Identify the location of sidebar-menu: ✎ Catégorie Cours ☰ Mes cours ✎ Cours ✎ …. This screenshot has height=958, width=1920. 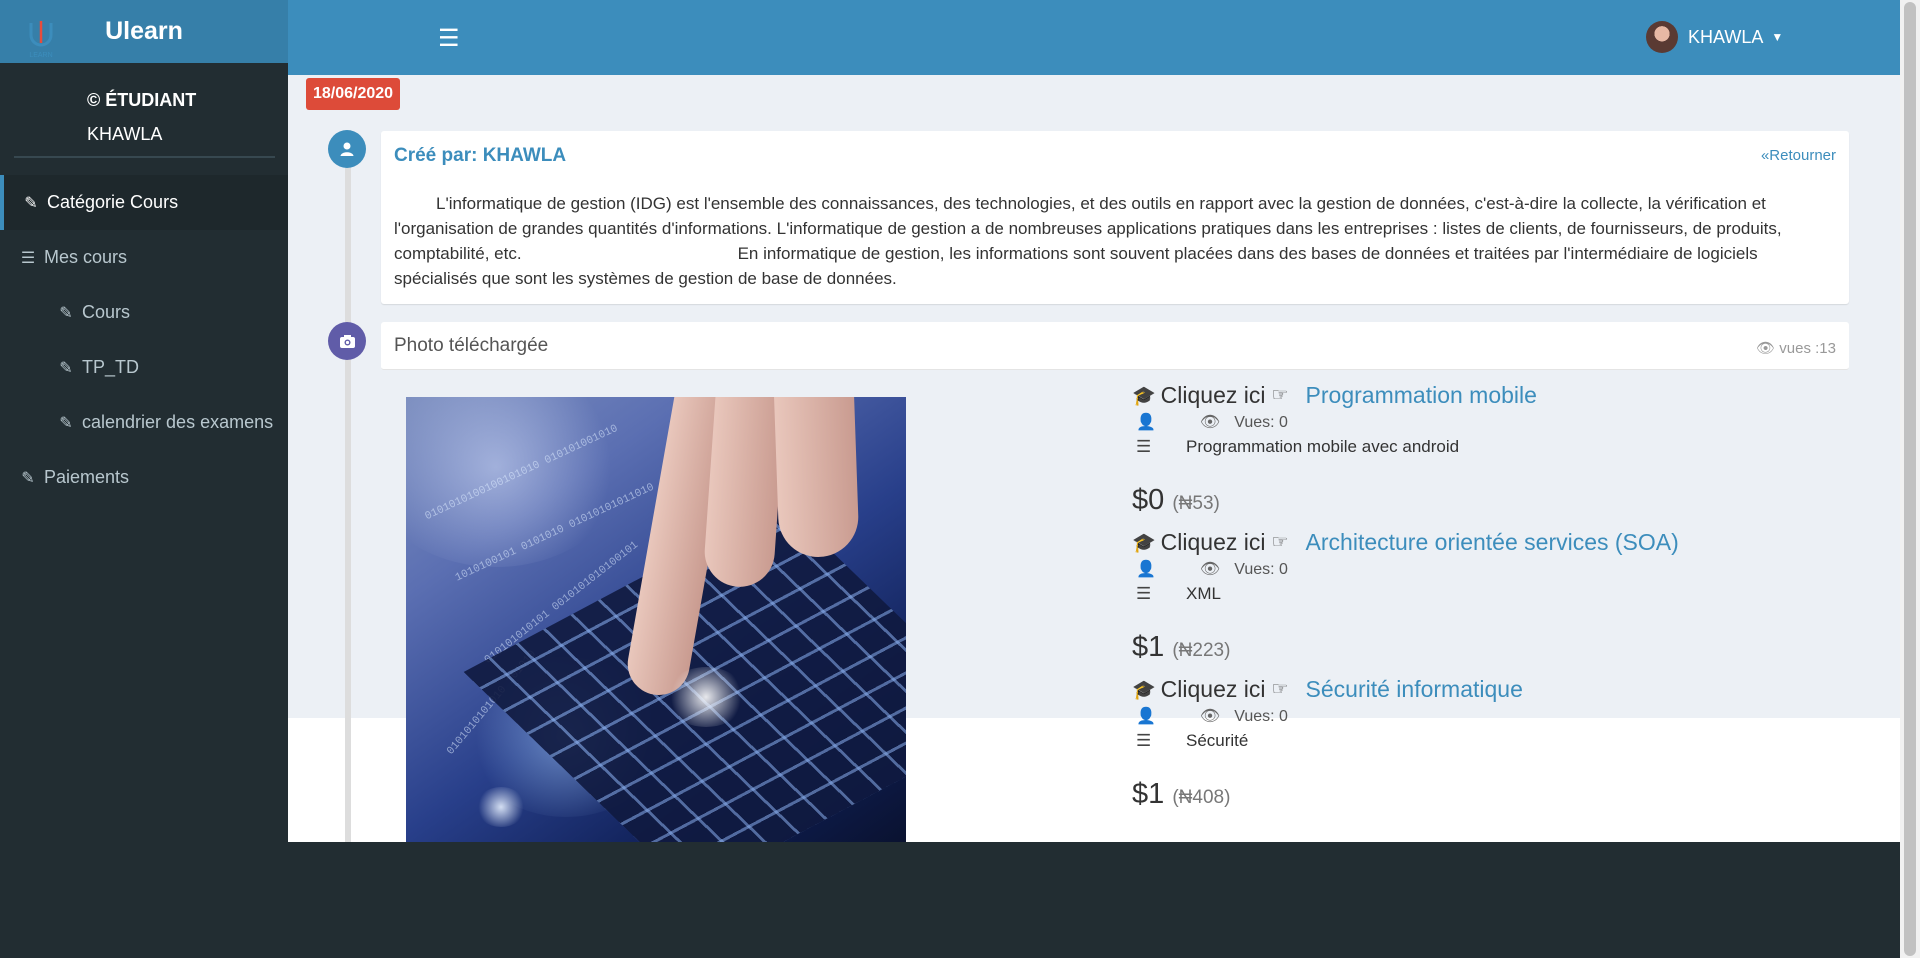
(144, 340).